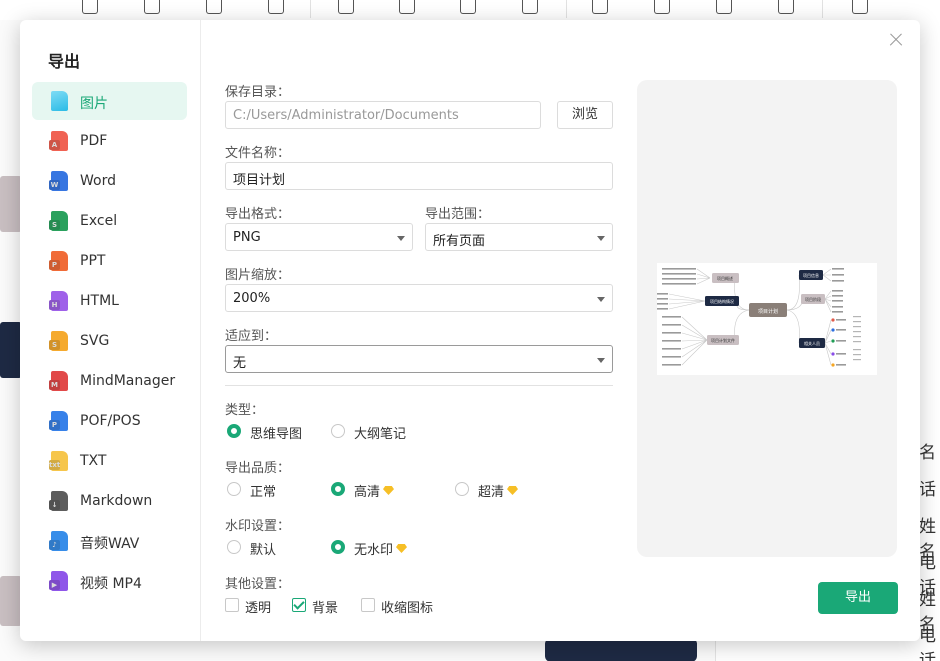 This screenshot has width=940, height=661. What do you see at coordinates (380, 432) in the screenshot?
I see `type-outline-label: 大纲笔记` at bounding box center [380, 432].